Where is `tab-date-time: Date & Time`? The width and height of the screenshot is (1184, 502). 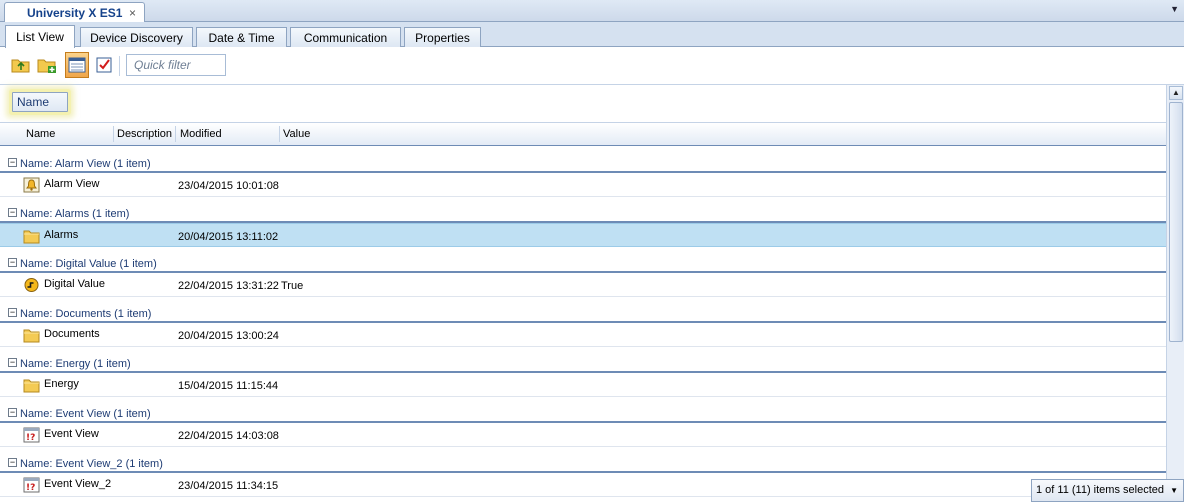
tab-date-time: Date & Time is located at coordinates (241, 37).